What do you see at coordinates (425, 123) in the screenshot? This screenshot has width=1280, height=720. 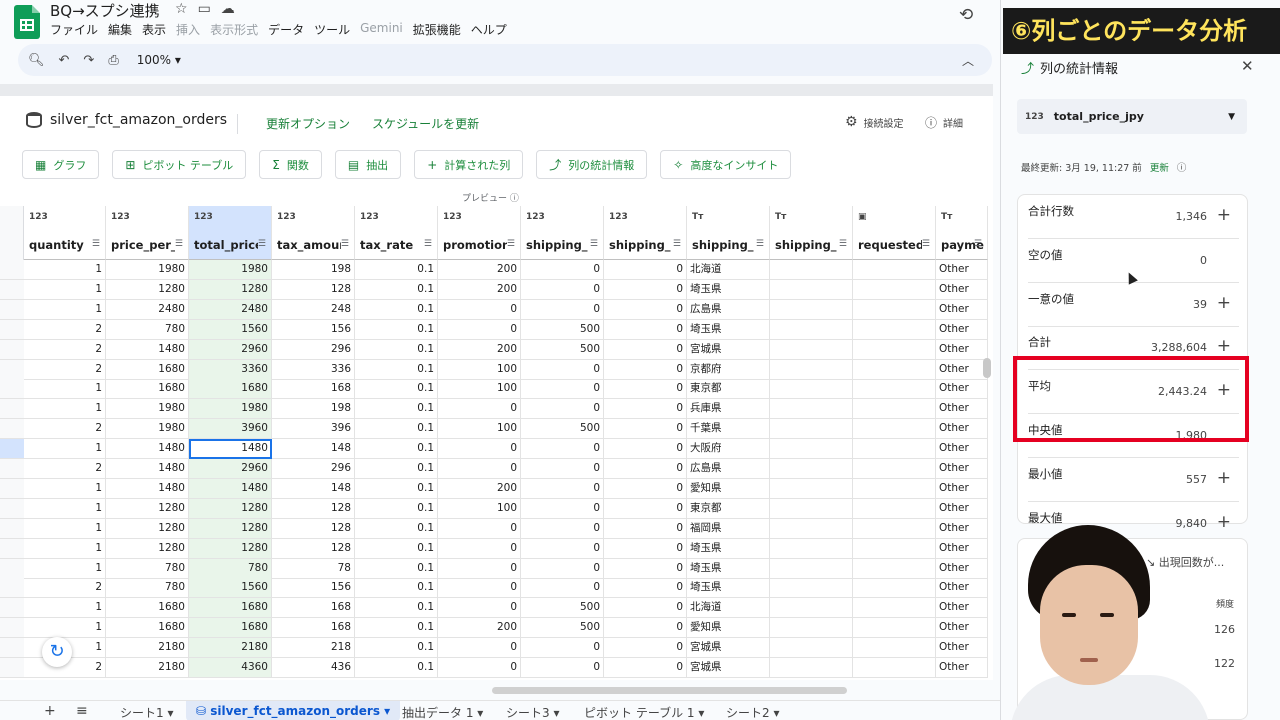 I see `schedule-refresh-link: スケジュールを更新` at bounding box center [425, 123].